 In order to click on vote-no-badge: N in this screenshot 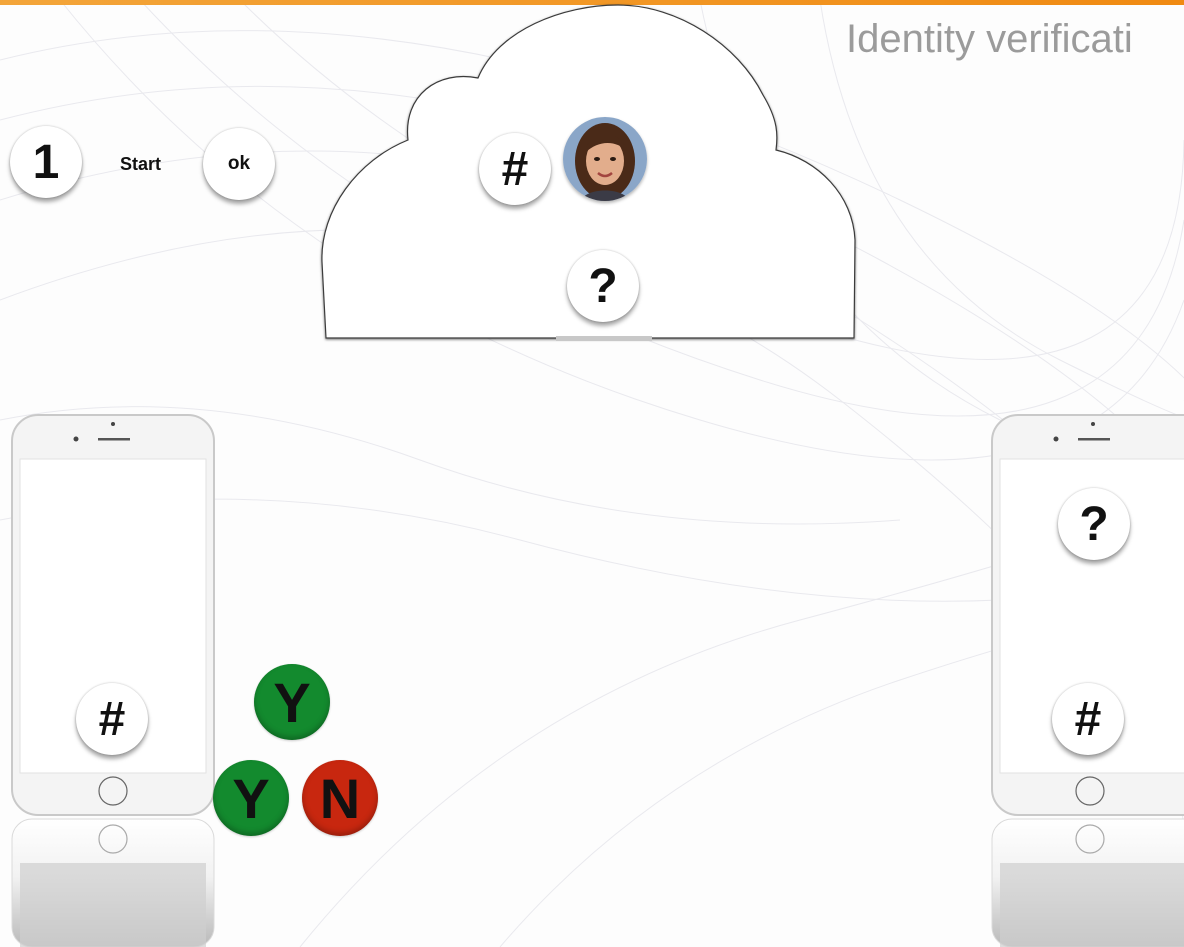, I will do `click(340, 798)`.